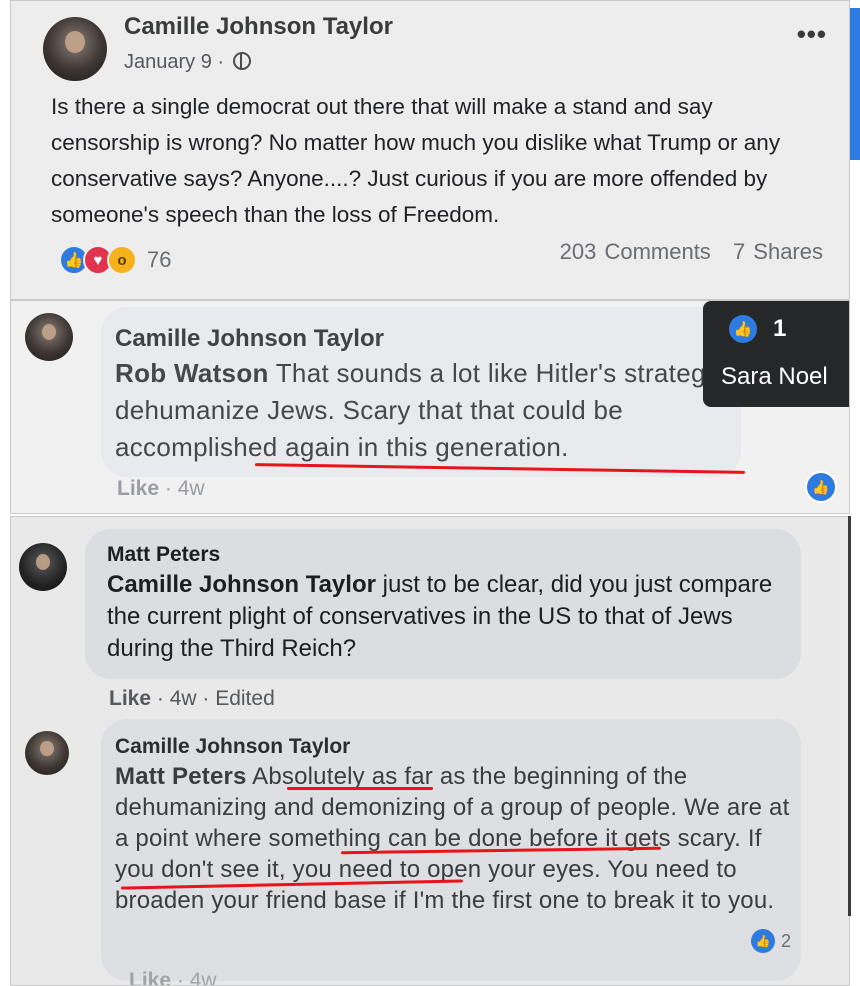  What do you see at coordinates (780, 328) in the screenshot?
I see `tooltip-count: 1` at bounding box center [780, 328].